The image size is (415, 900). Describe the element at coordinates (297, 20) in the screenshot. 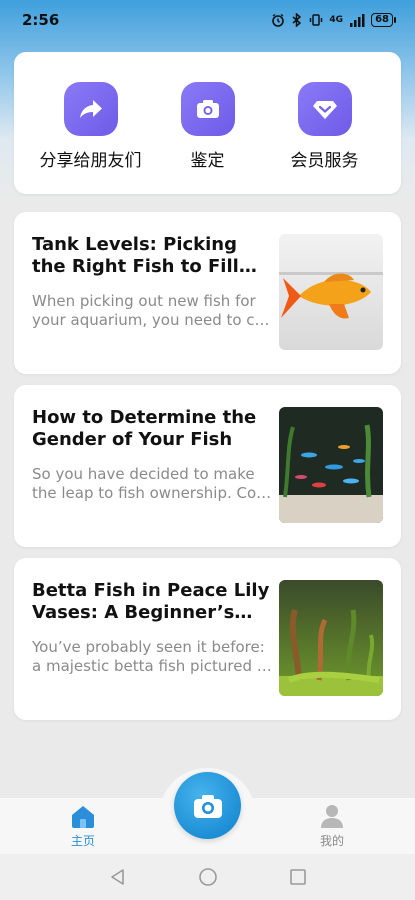

I see `bluetooth-icon` at that location.